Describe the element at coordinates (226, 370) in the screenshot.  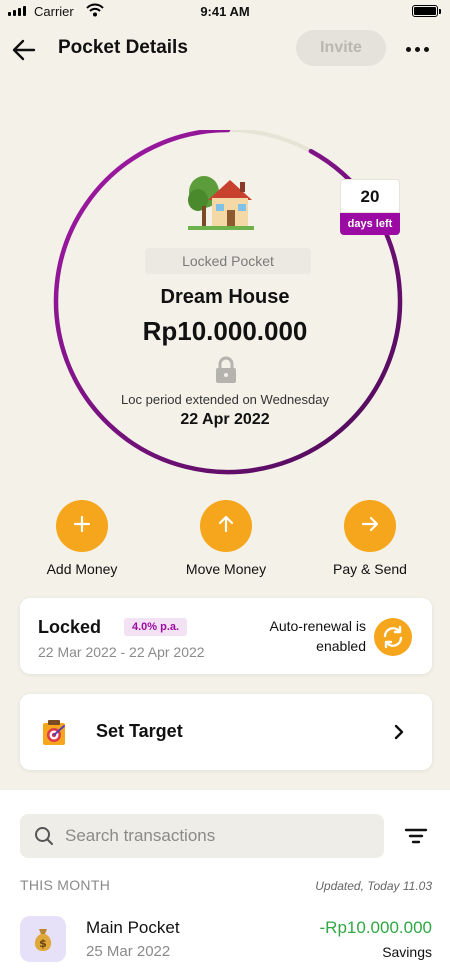
I see `padlock-icon` at that location.